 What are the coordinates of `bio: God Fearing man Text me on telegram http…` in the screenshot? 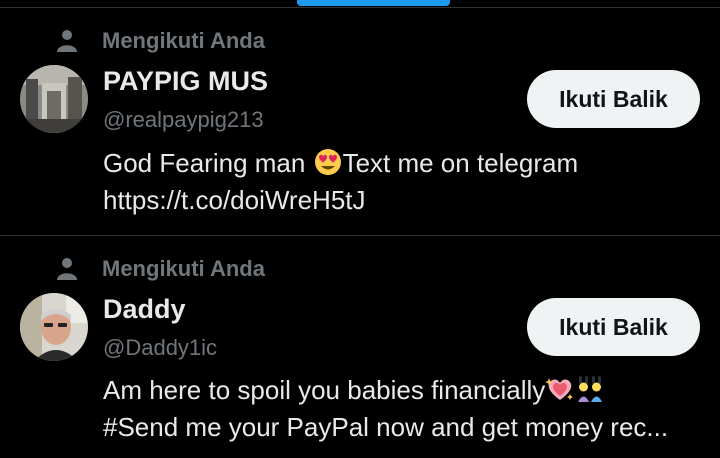 It's located at (403, 182).